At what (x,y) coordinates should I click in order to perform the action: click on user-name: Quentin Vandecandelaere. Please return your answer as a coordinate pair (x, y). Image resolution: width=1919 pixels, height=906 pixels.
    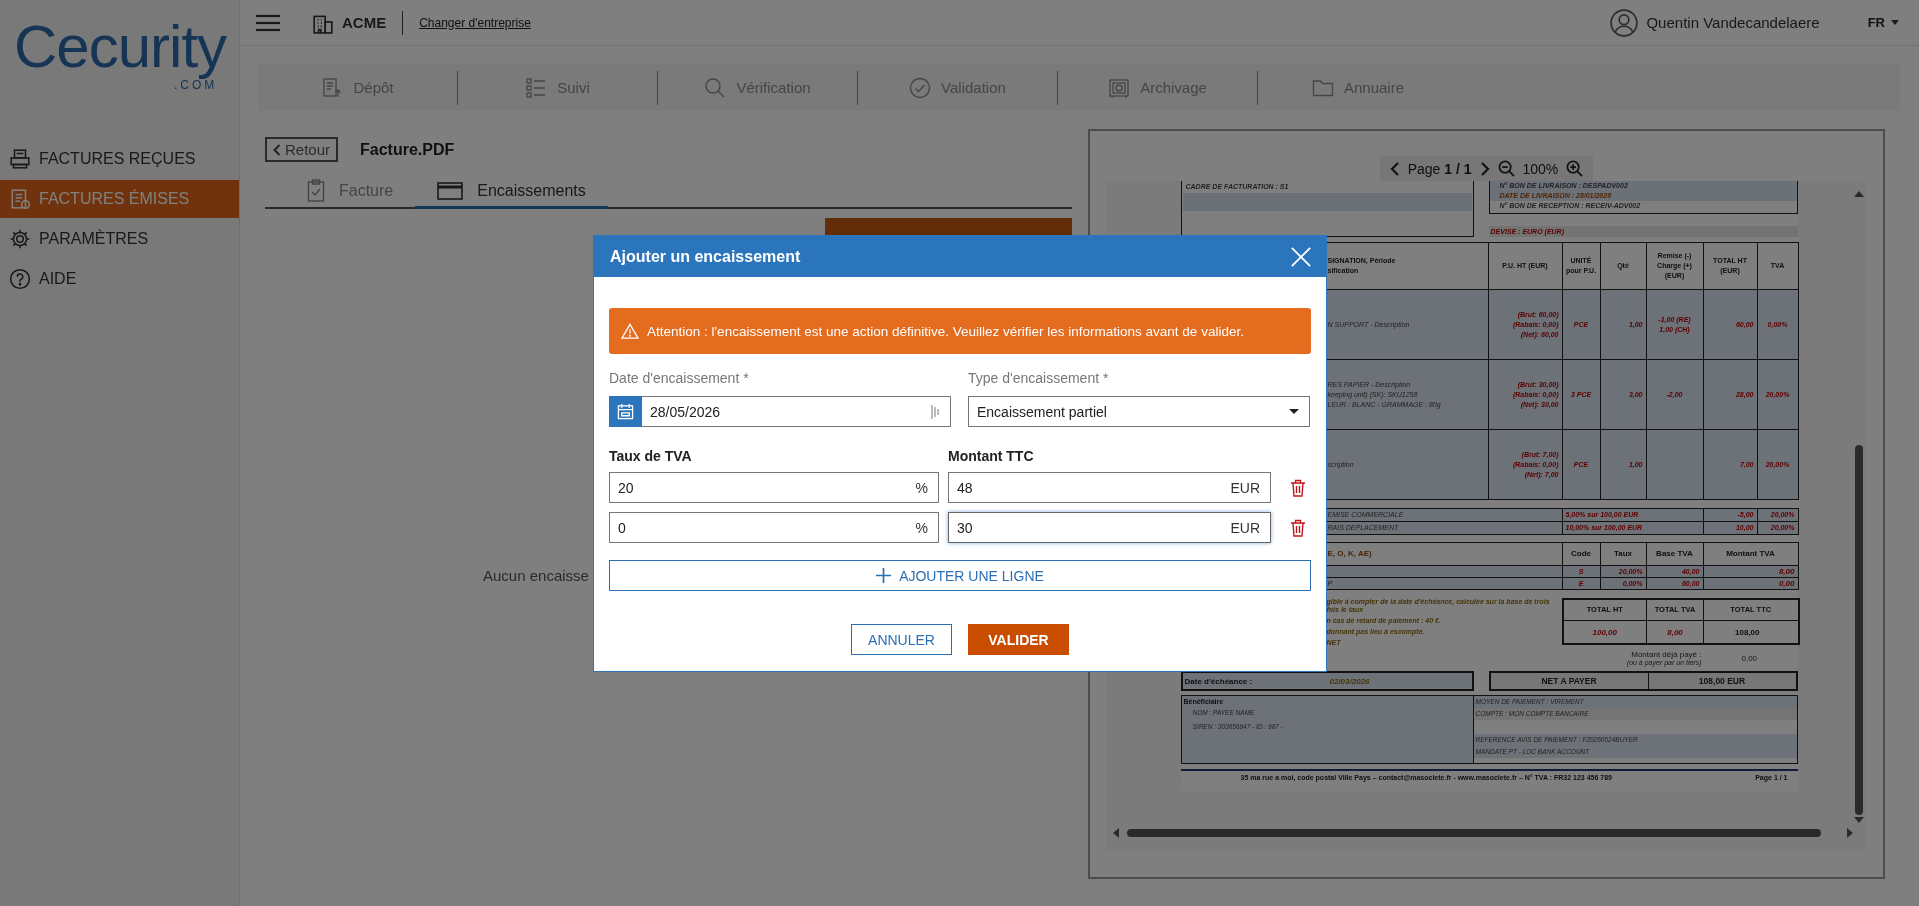
    Looking at the image, I should click on (1733, 22).